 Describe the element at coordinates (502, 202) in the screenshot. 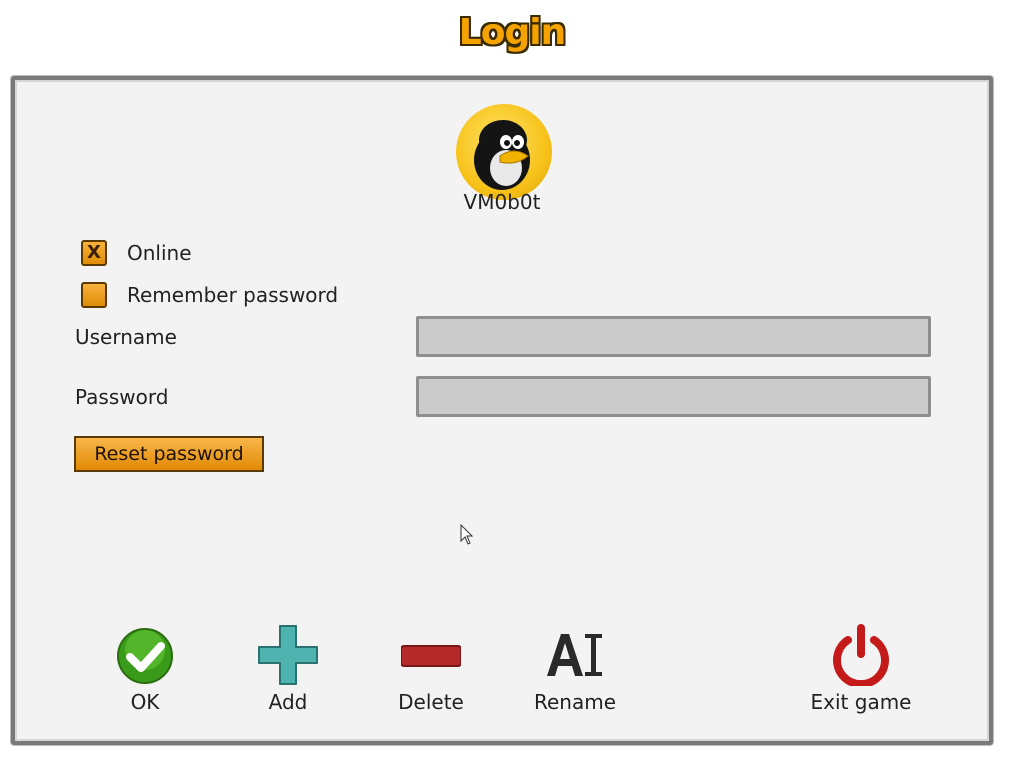

I see `profile-name: VM0b0t` at that location.